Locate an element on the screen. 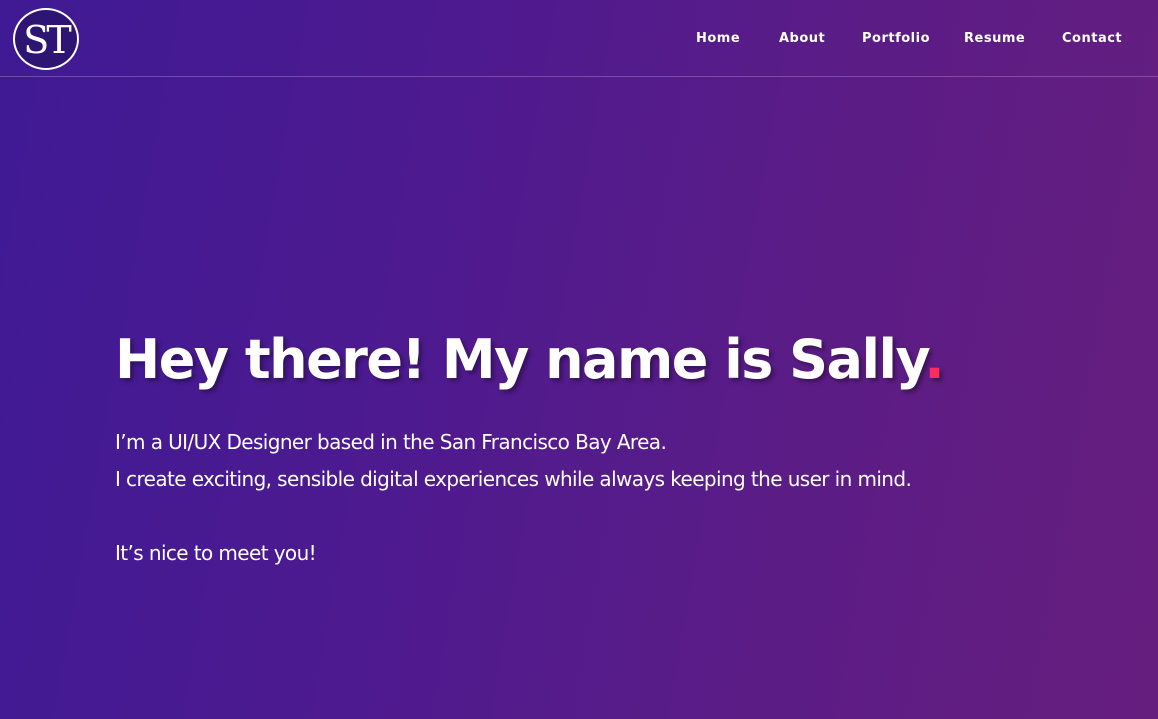  site-logo: ST is located at coordinates (46, 39).